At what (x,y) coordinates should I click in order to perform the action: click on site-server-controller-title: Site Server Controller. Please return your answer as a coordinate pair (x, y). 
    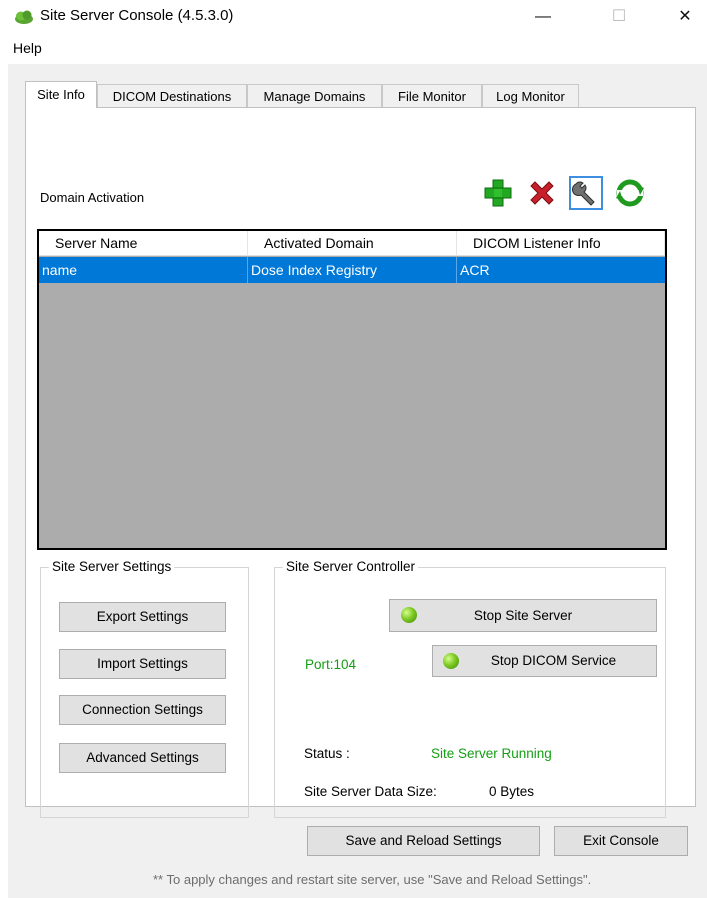
    Looking at the image, I should click on (351, 566).